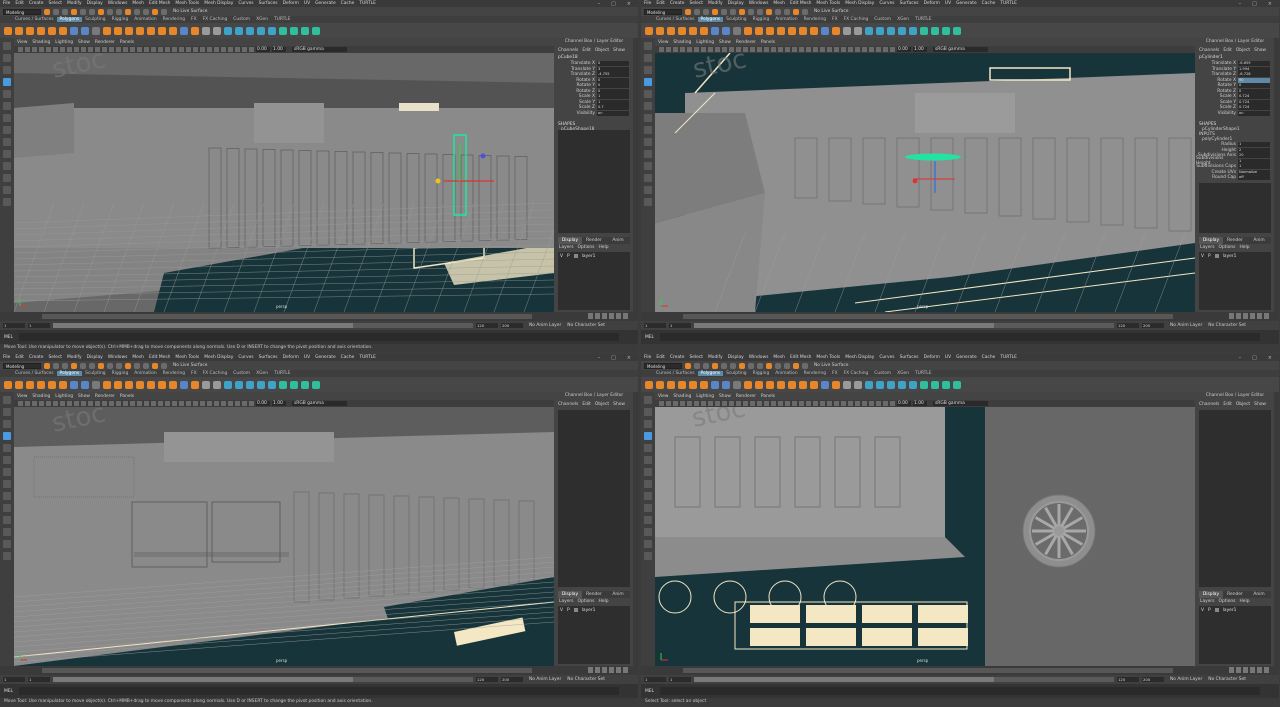 Image resolution: width=1280 pixels, height=707 pixels. I want to click on panel-menu-item: Panels, so click(768, 42).